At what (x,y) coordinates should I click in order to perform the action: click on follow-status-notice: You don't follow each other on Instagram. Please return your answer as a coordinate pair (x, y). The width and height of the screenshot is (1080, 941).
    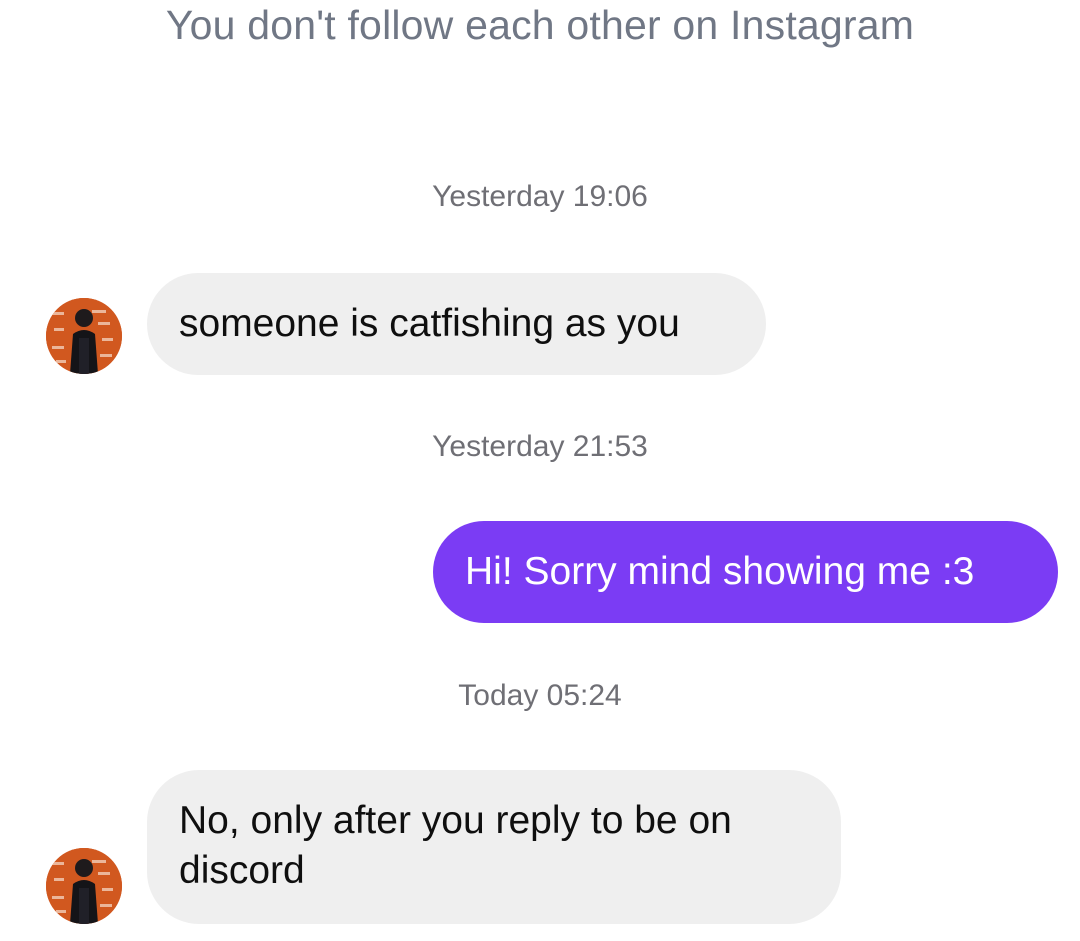
    Looking at the image, I should click on (540, 25).